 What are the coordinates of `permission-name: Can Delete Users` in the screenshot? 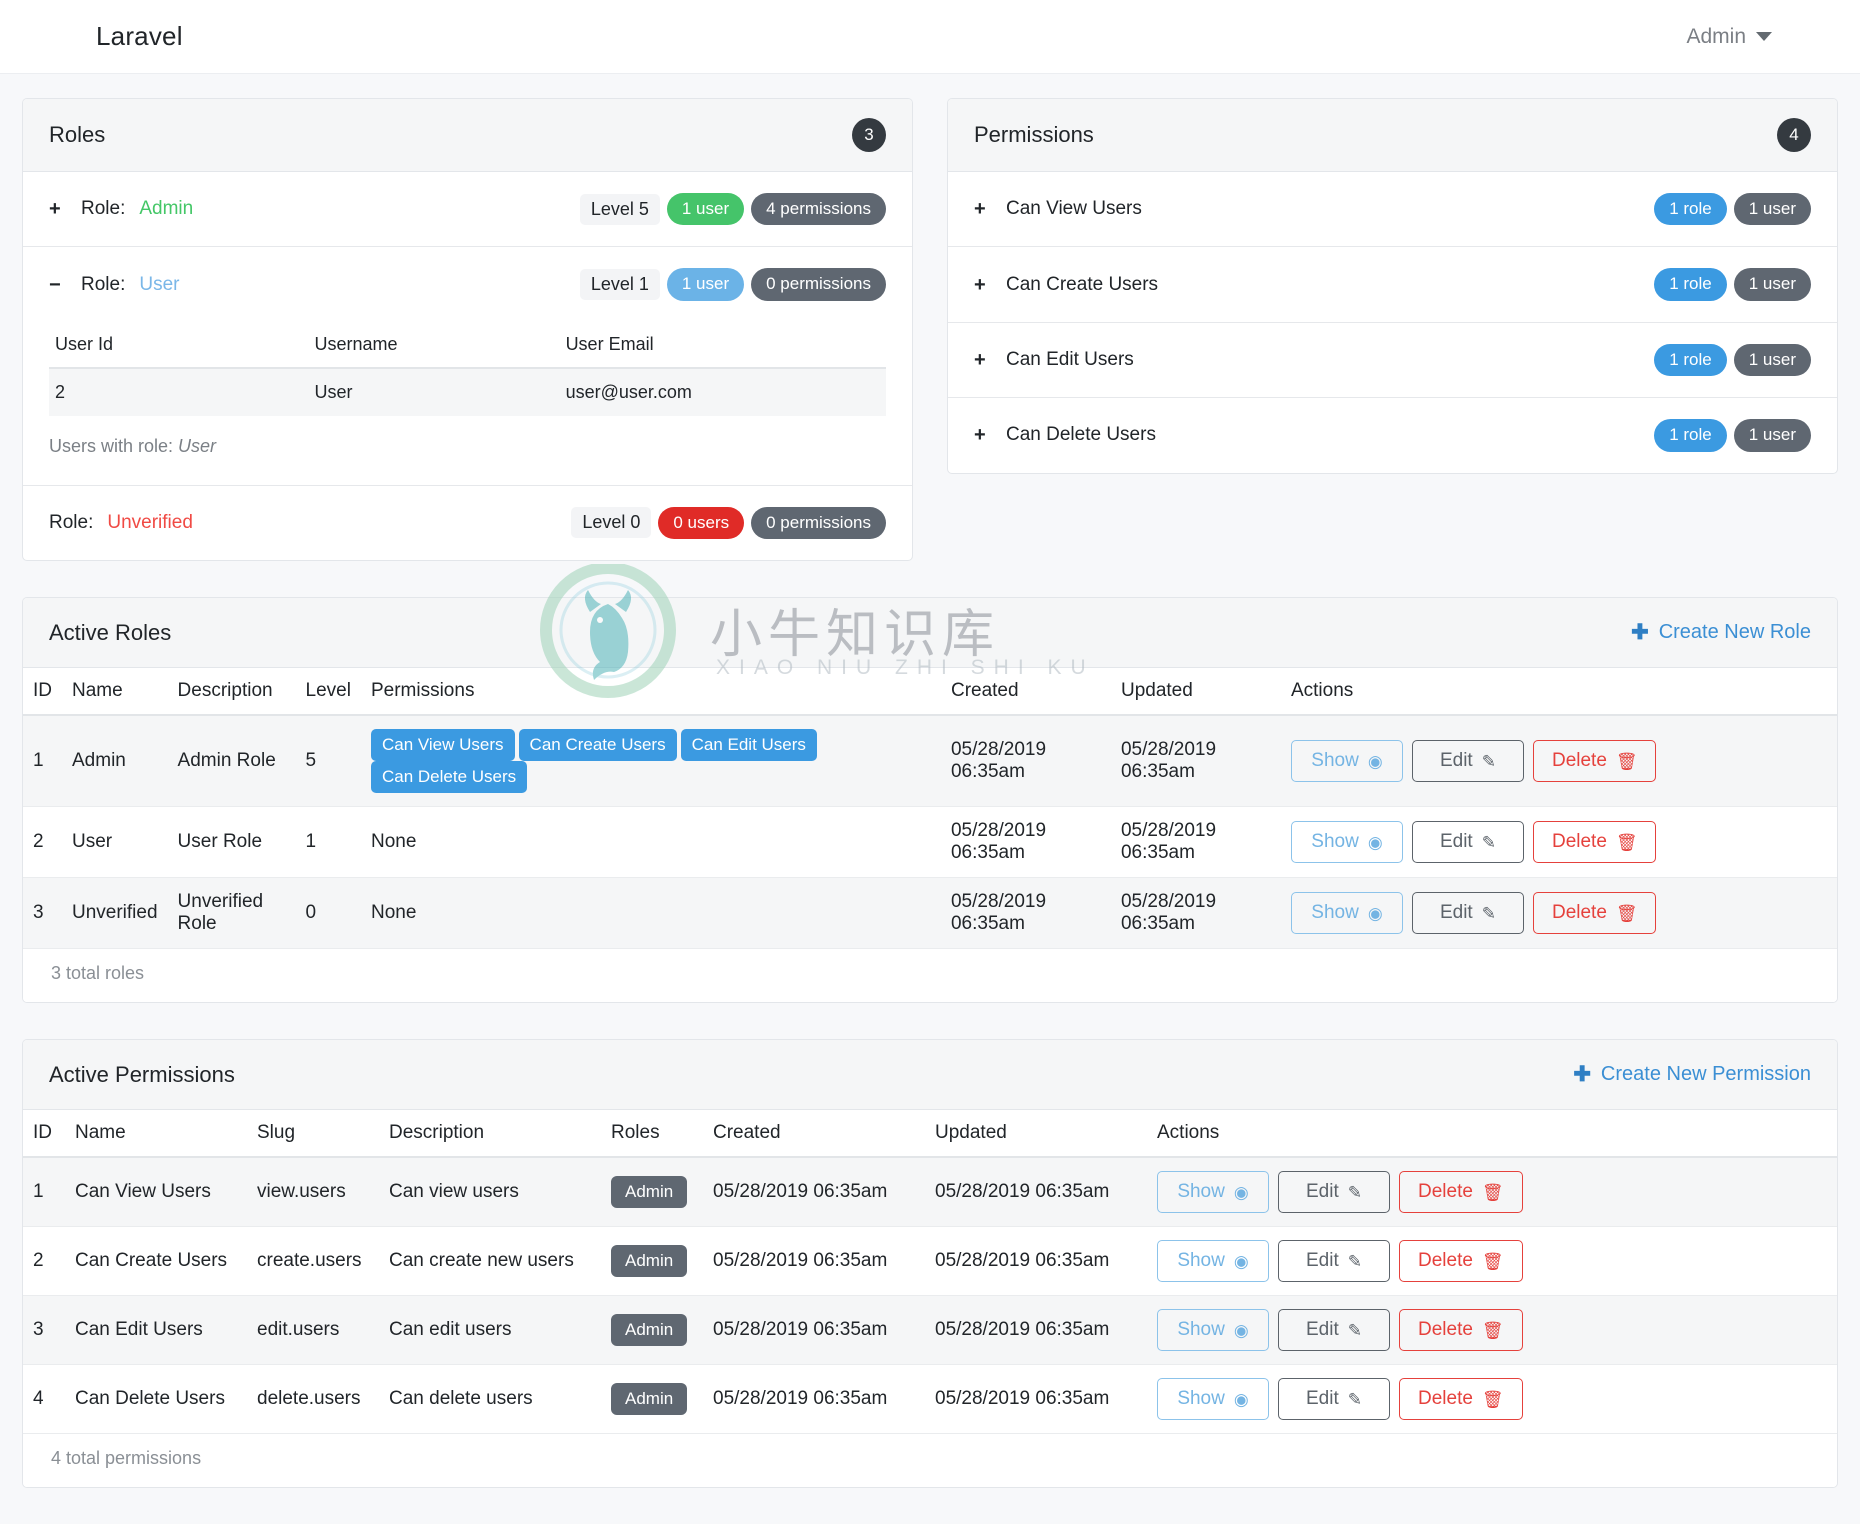 It's located at (1081, 435).